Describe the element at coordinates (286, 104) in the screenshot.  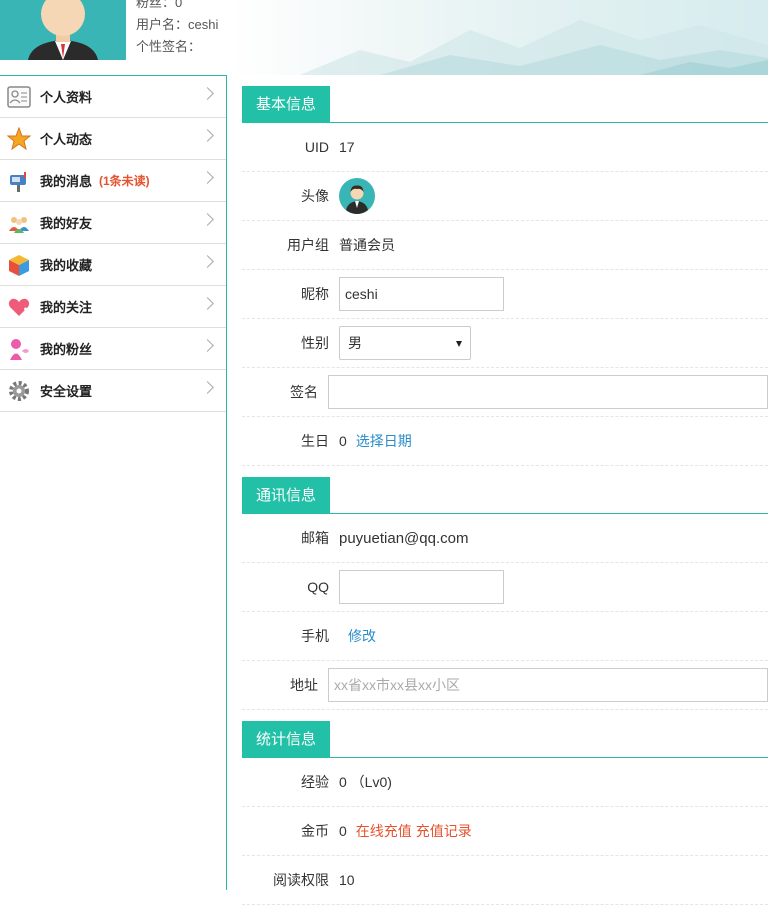
I see `section-title: 基本信息` at that location.